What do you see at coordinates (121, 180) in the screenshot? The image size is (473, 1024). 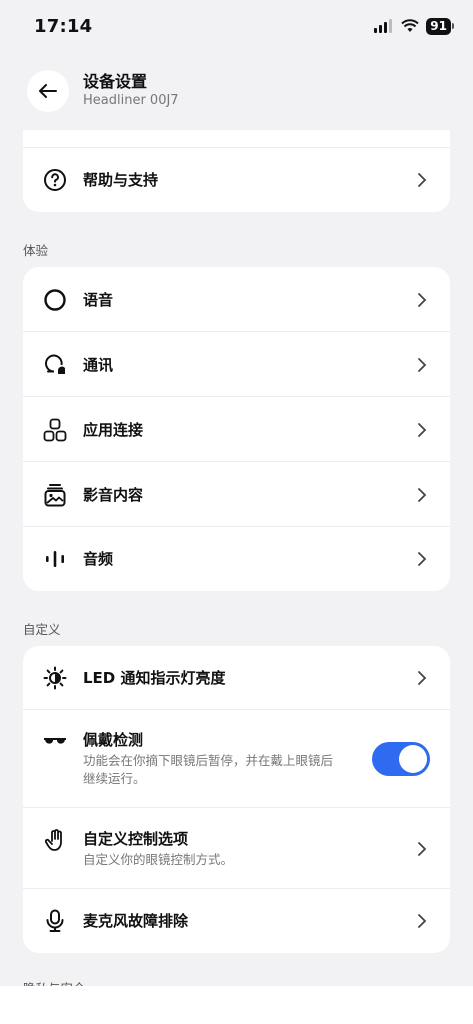 I see `help-support-label: 帮助与支持` at bounding box center [121, 180].